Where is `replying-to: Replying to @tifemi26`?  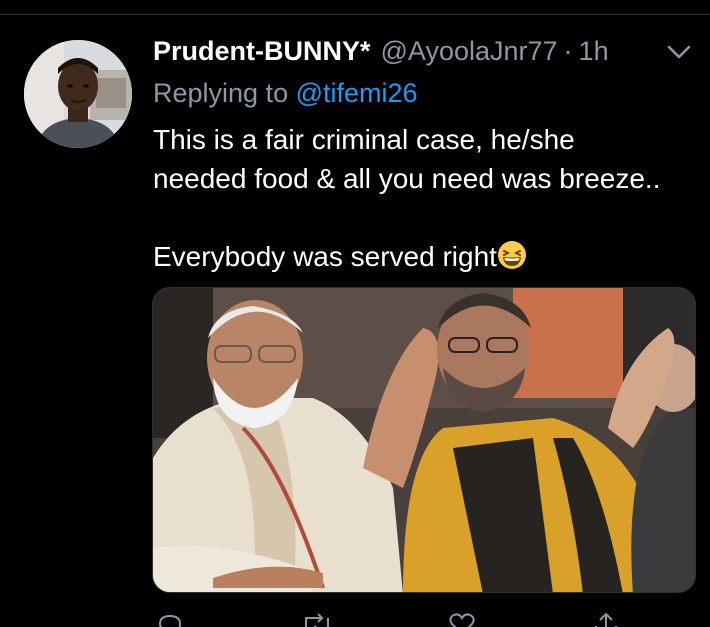 replying-to: Replying to @tifemi26 is located at coordinates (285, 93).